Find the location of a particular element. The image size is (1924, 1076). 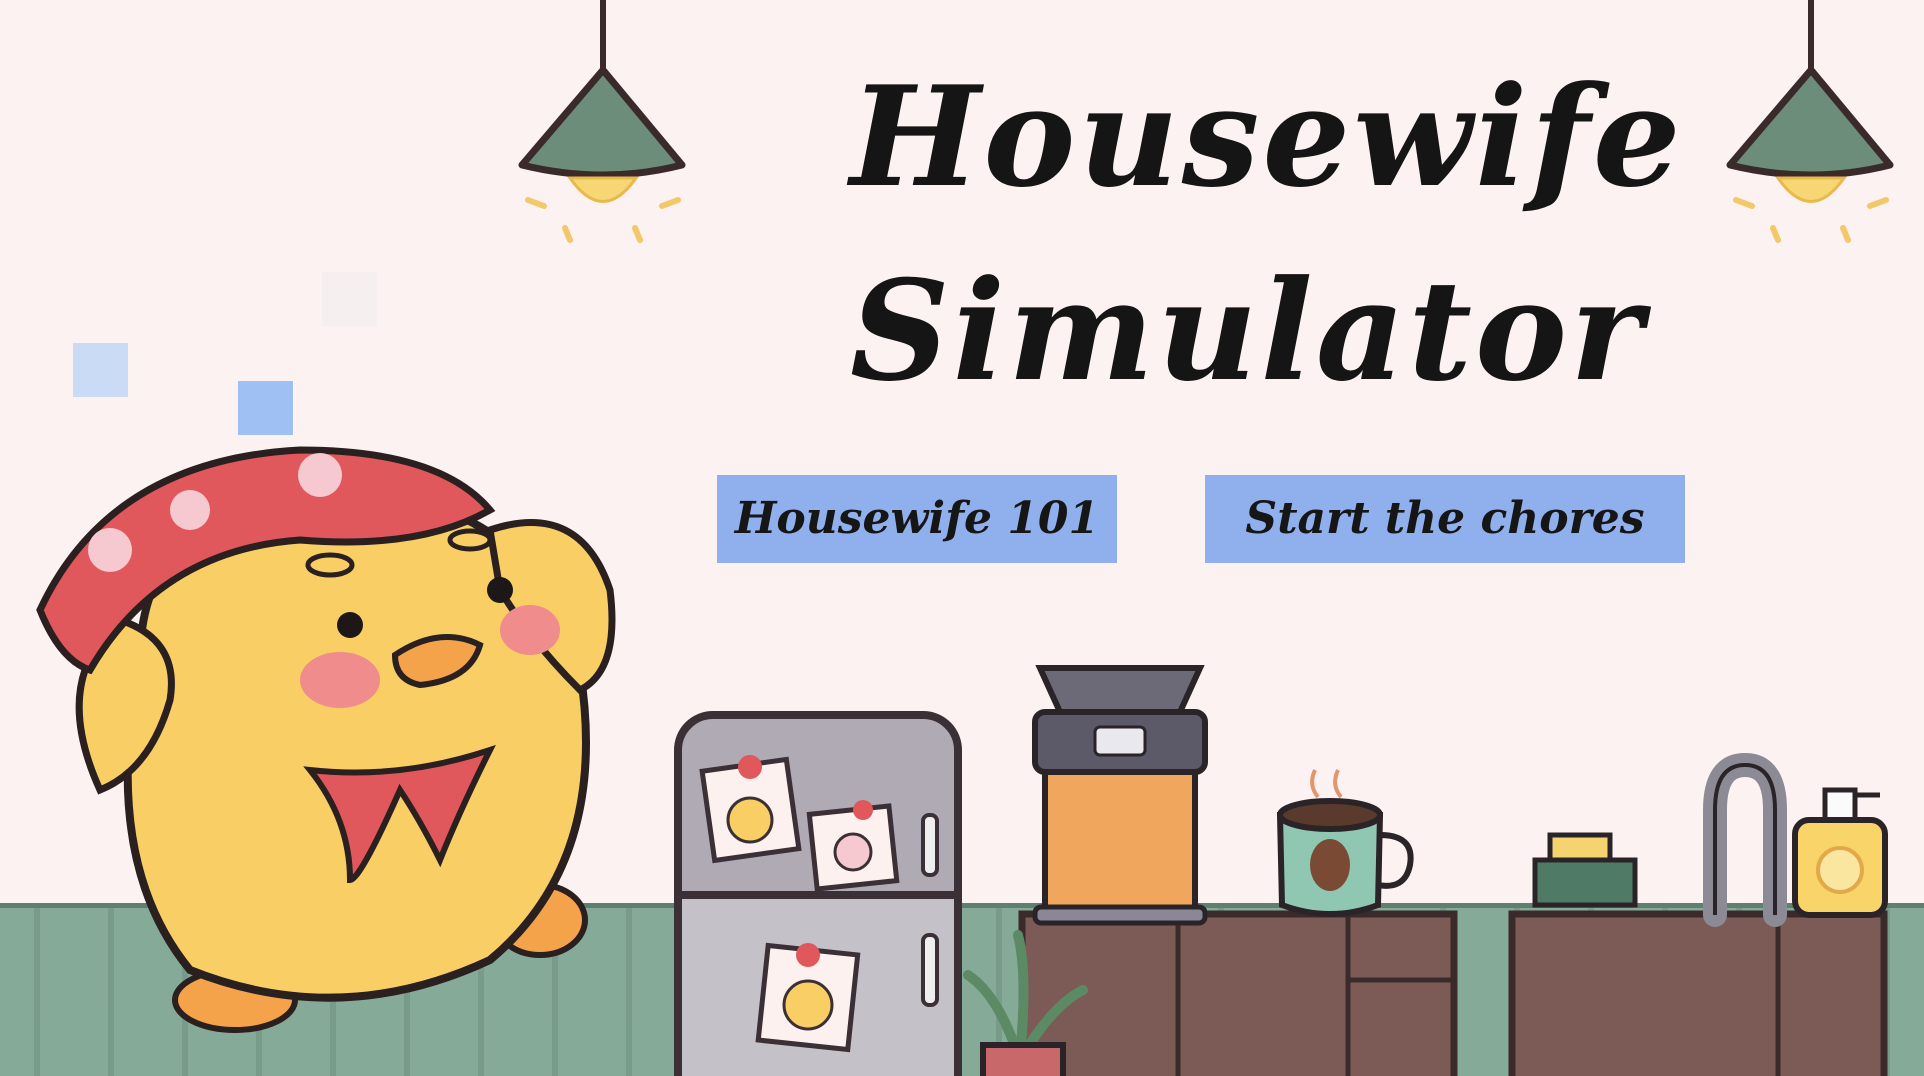

sink-faucet-icon is located at coordinates (1745, 839).